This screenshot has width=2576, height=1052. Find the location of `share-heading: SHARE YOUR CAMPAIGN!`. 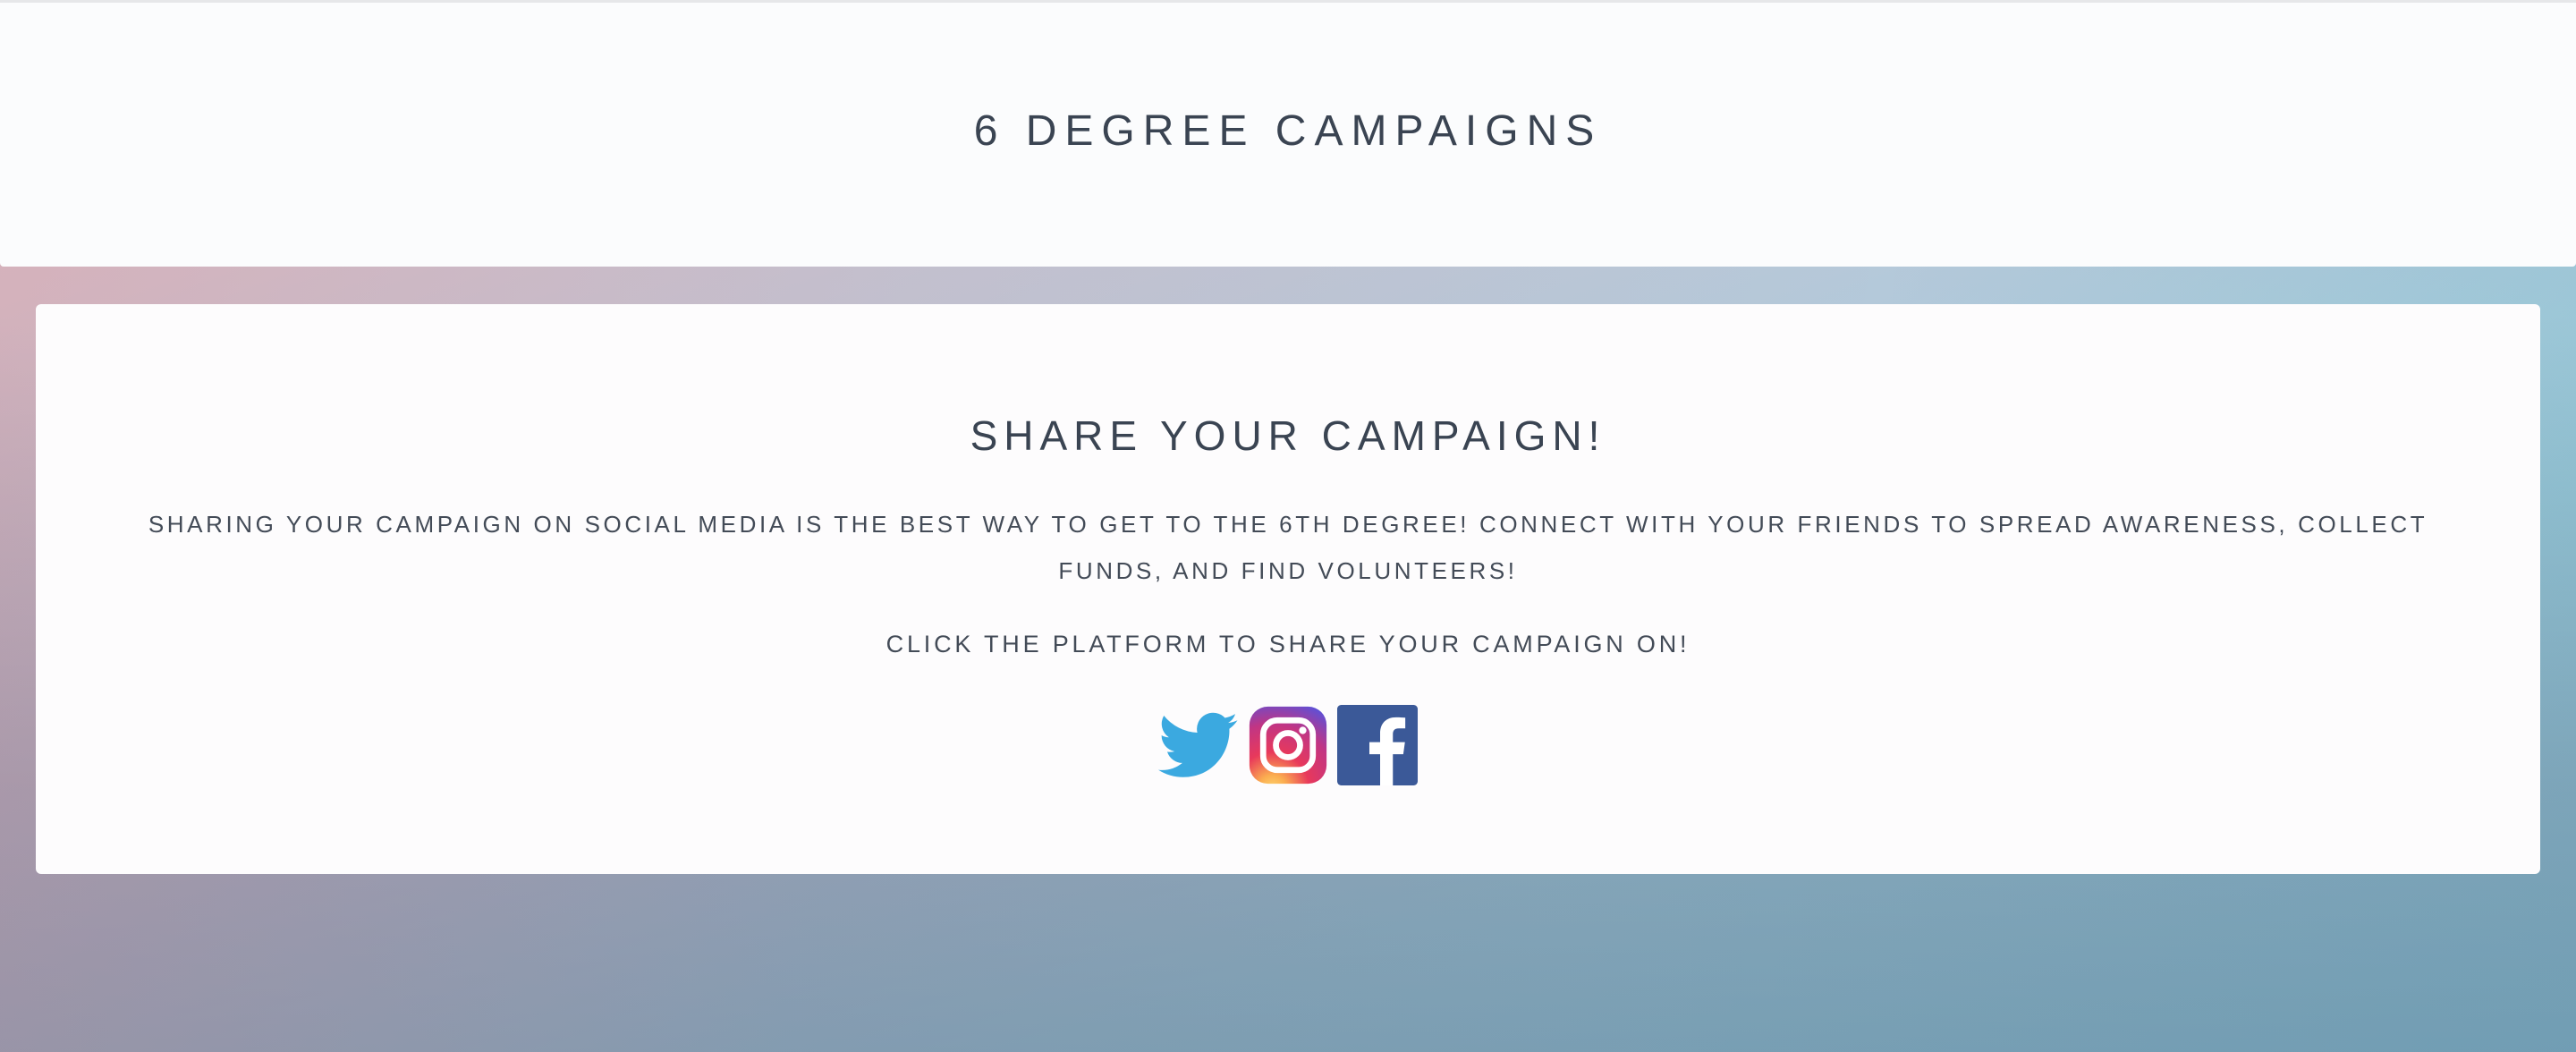

share-heading: SHARE YOUR CAMPAIGN! is located at coordinates (1288, 435).